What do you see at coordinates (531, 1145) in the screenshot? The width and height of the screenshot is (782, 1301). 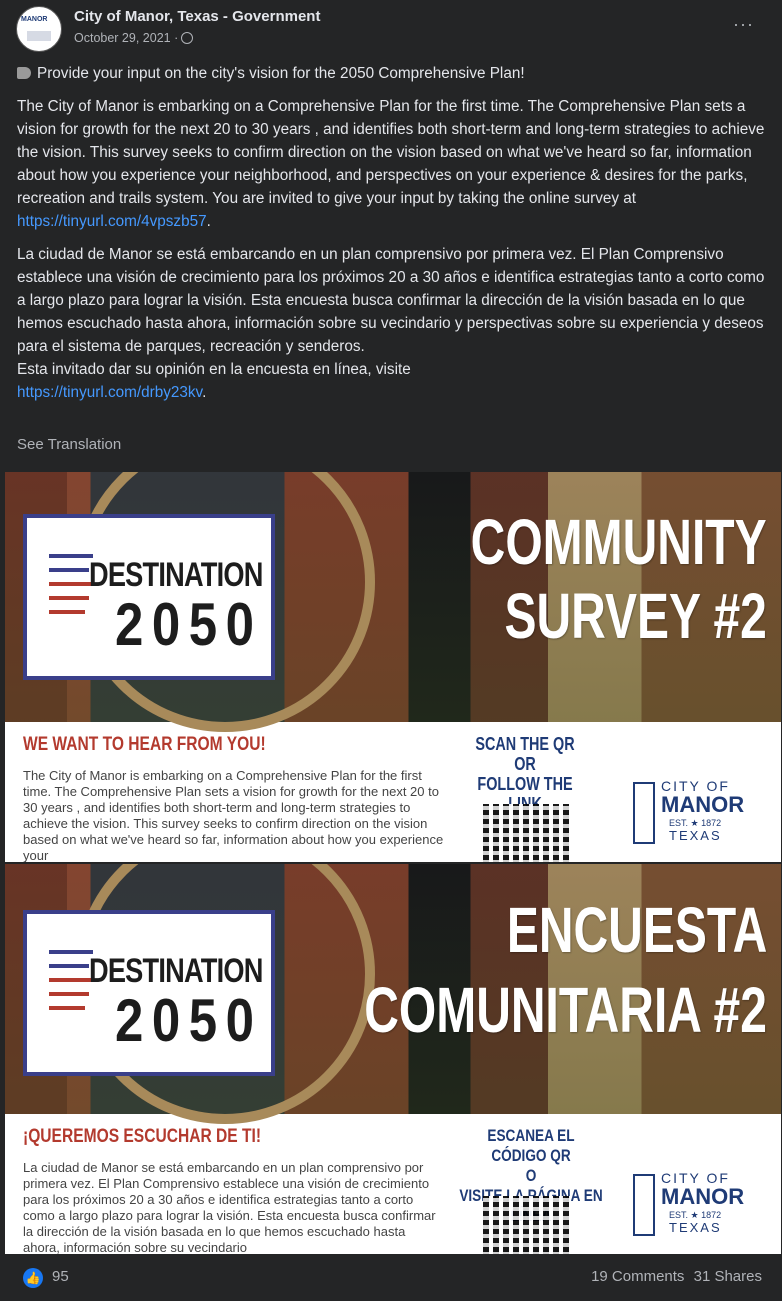 I see `scan-line-1: ESCANEA EL CÓDIGO QR` at bounding box center [531, 1145].